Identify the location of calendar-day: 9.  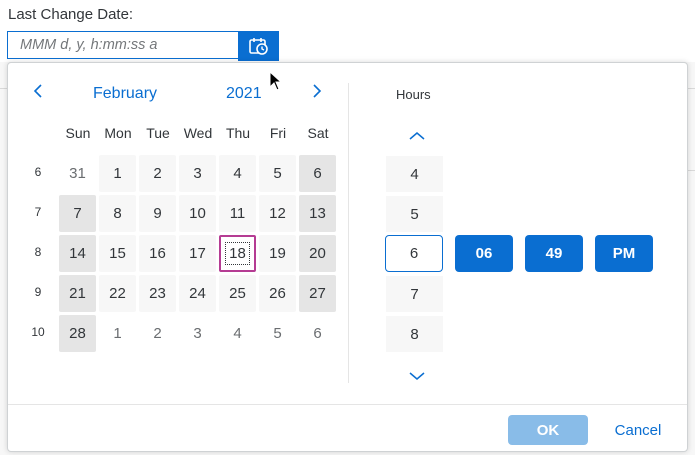
(157, 213).